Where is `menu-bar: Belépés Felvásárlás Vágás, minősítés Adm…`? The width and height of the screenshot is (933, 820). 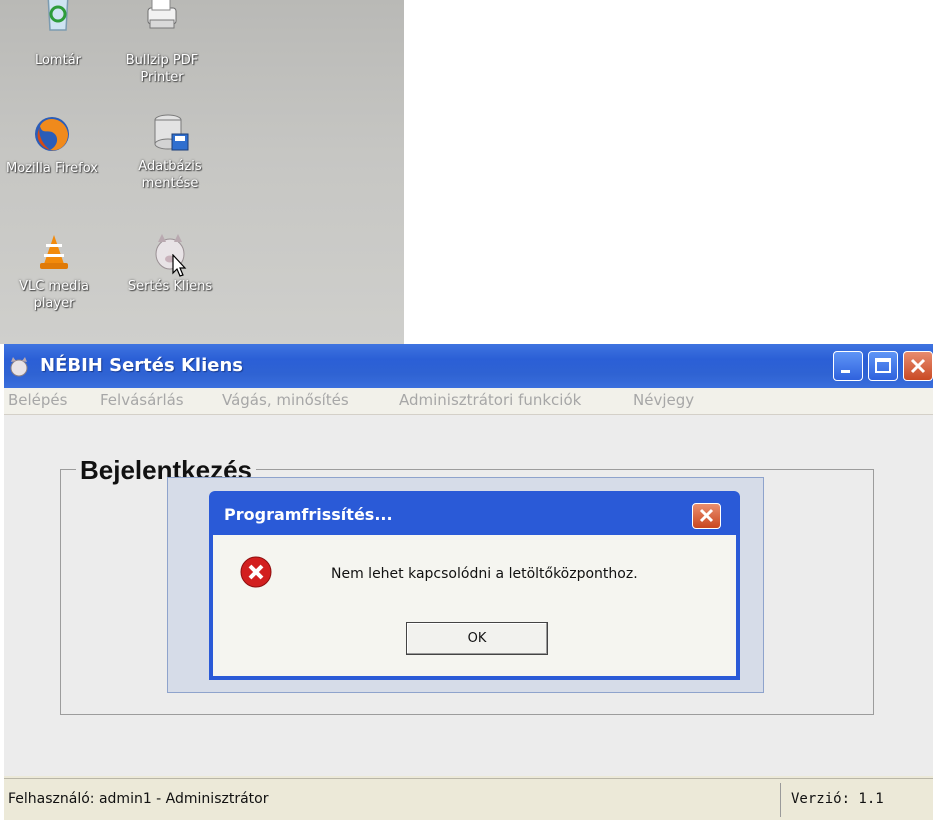
menu-bar: Belépés Felvásárlás Vágás, minősítés Adm… is located at coordinates (468, 401).